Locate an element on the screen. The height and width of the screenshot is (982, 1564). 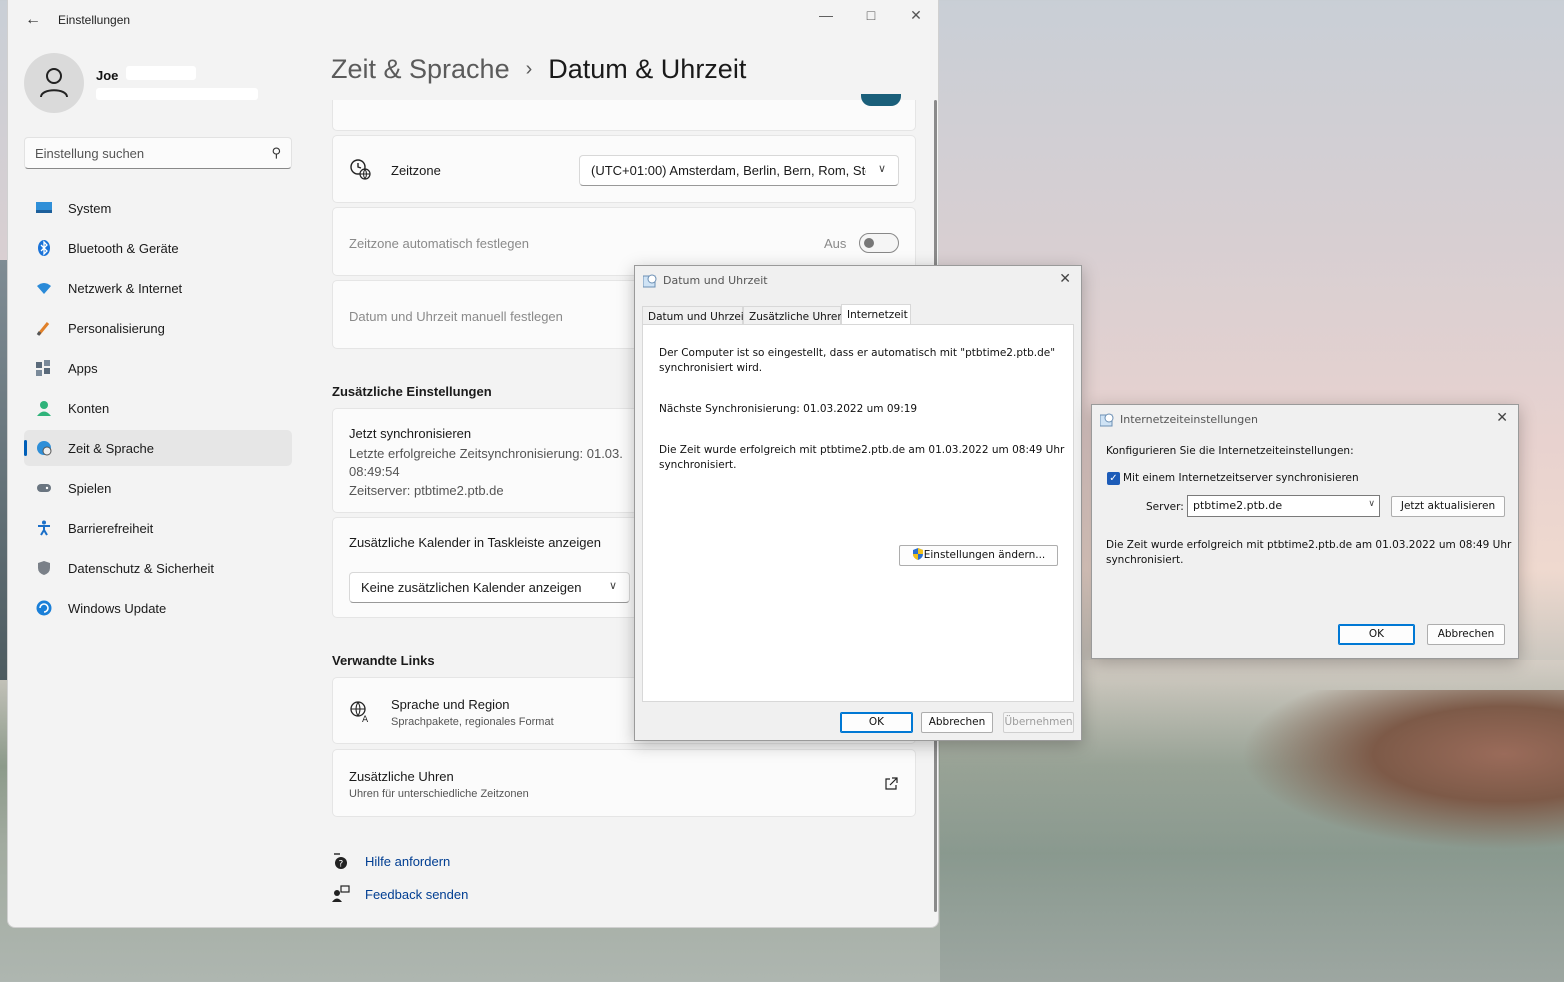
tab-datetime: Datum und Uhrzeit is located at coordinates (695, 316).